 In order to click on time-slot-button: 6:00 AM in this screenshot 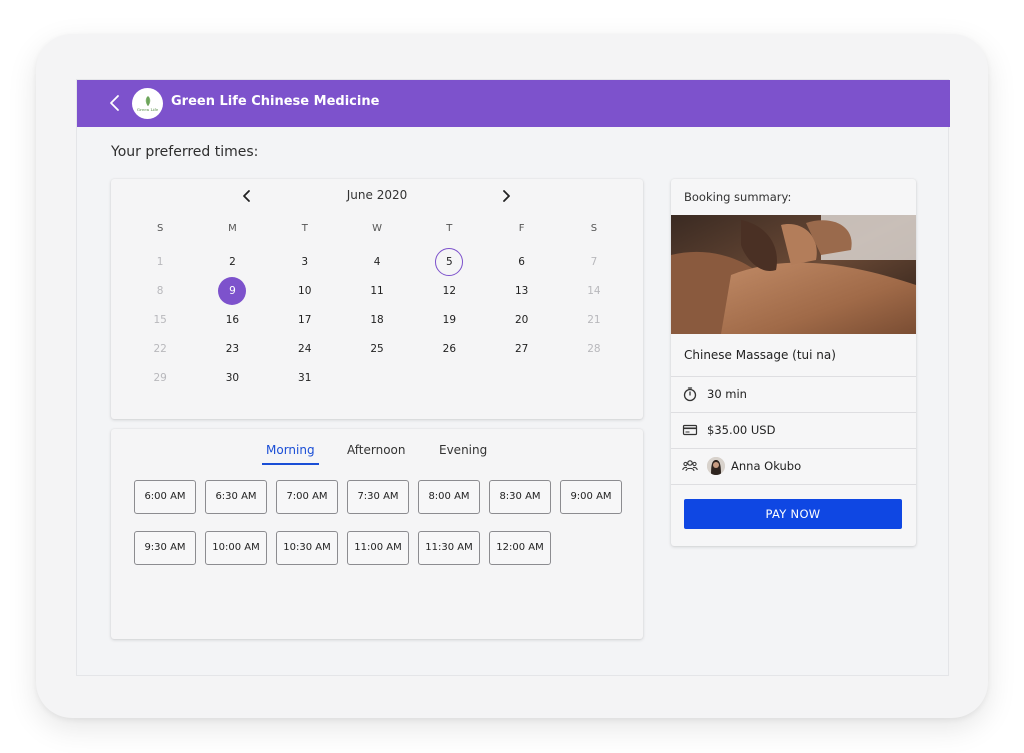, I will do `click(165, 497)`.